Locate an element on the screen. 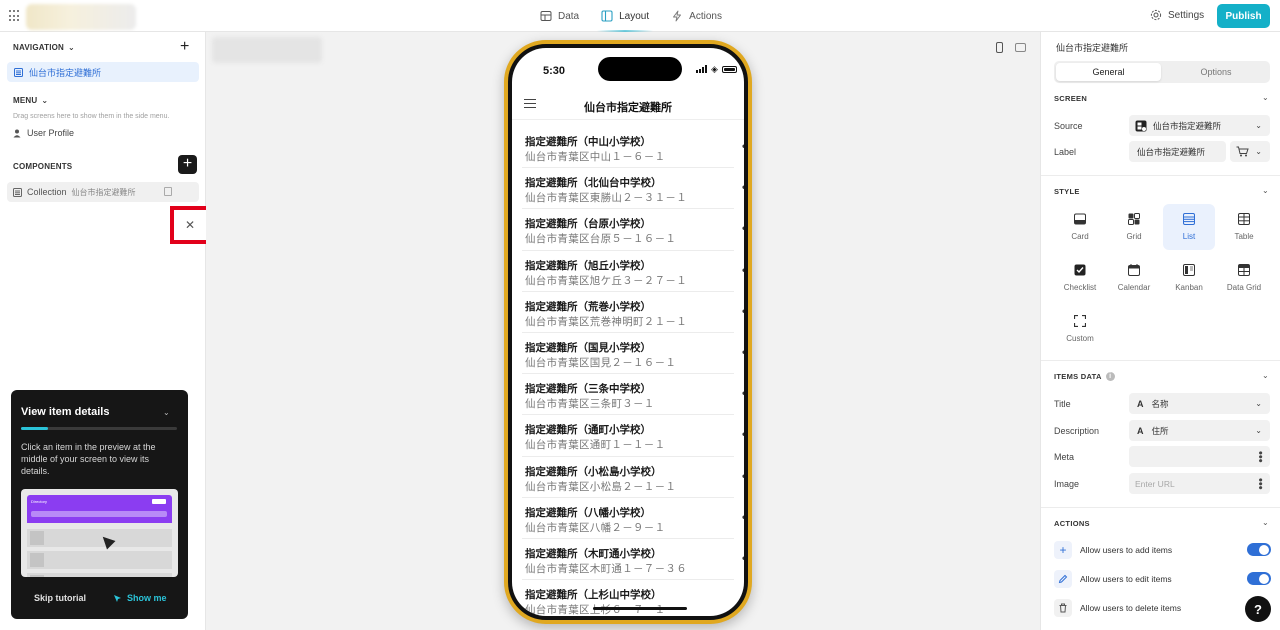 This screenshot has width=1280, height=630. list-item-description: 仙台市青葉区通町１－１－１ is located at coordinates (595, 445).